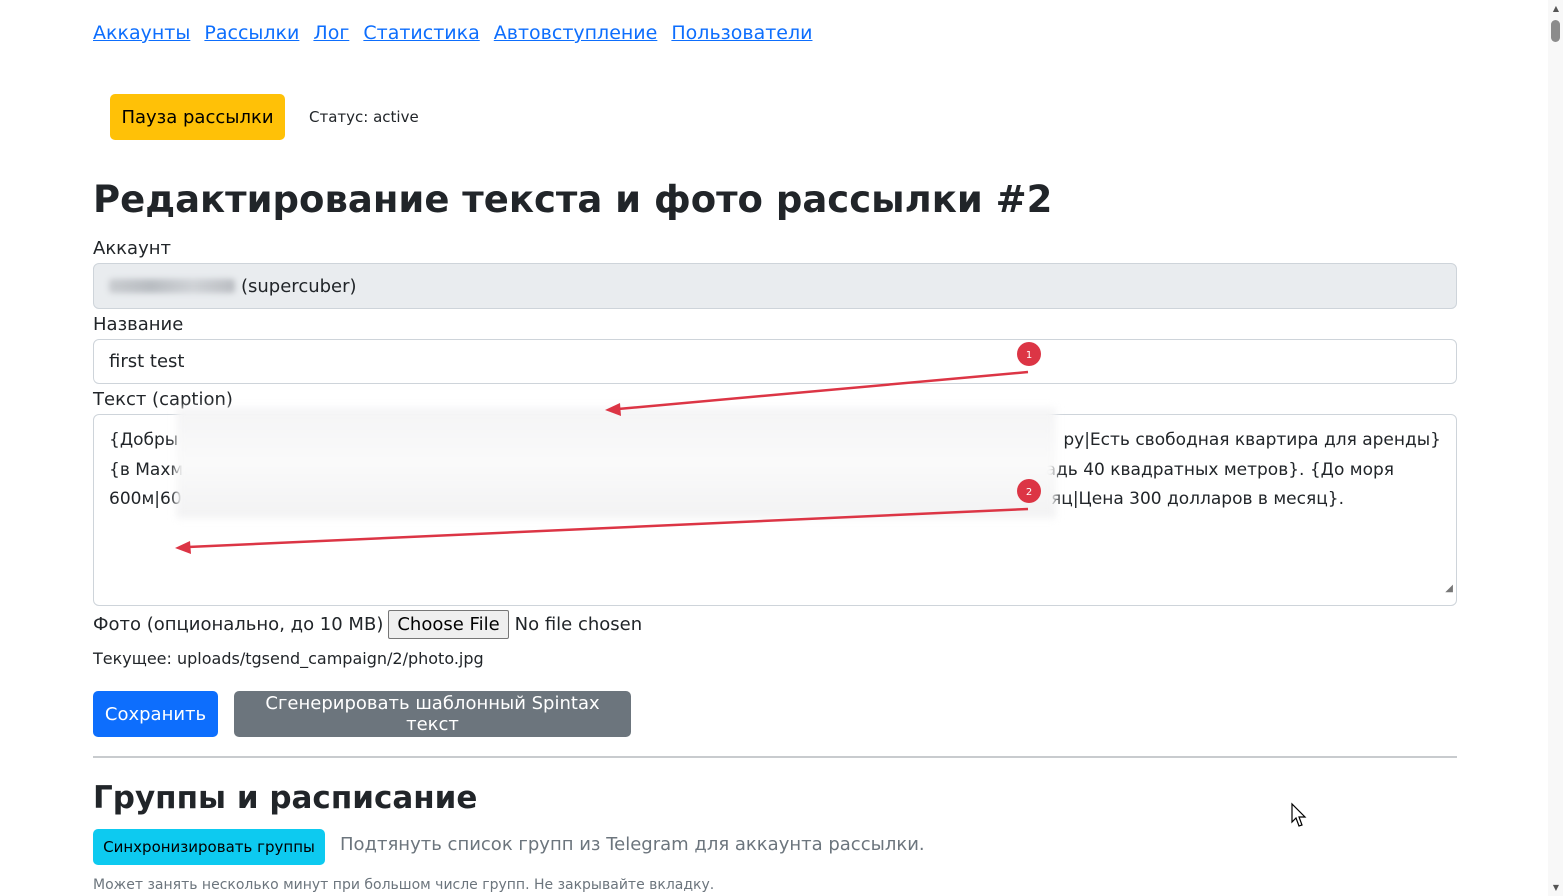 The image size is (1563, 896). I want to click on scroll-down-icon: ▼, so click(1556, 887).